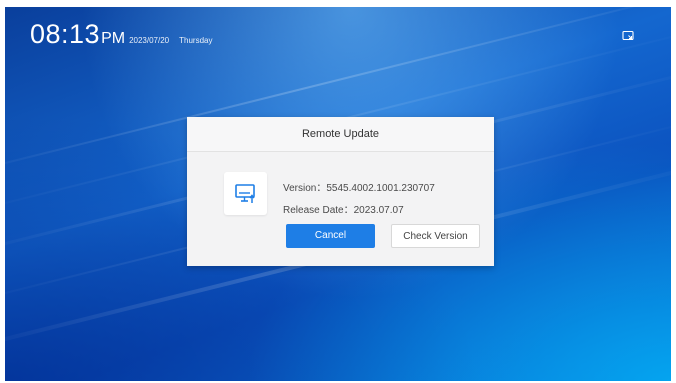  Describe the element at coordinates (305, 188) in the screenshot. I see `version-label: Version：` at that location.